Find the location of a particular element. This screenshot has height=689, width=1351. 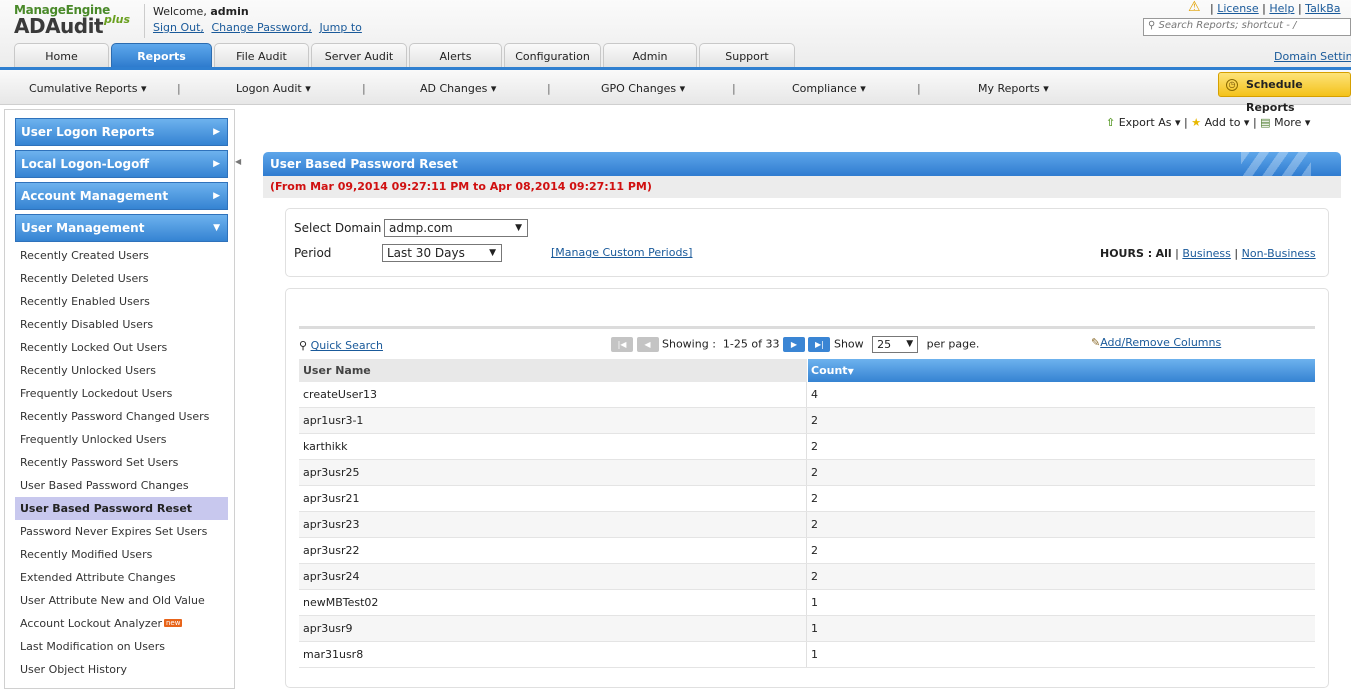

table-row: apr3usr9 1 is located at coordinates (807, 629).